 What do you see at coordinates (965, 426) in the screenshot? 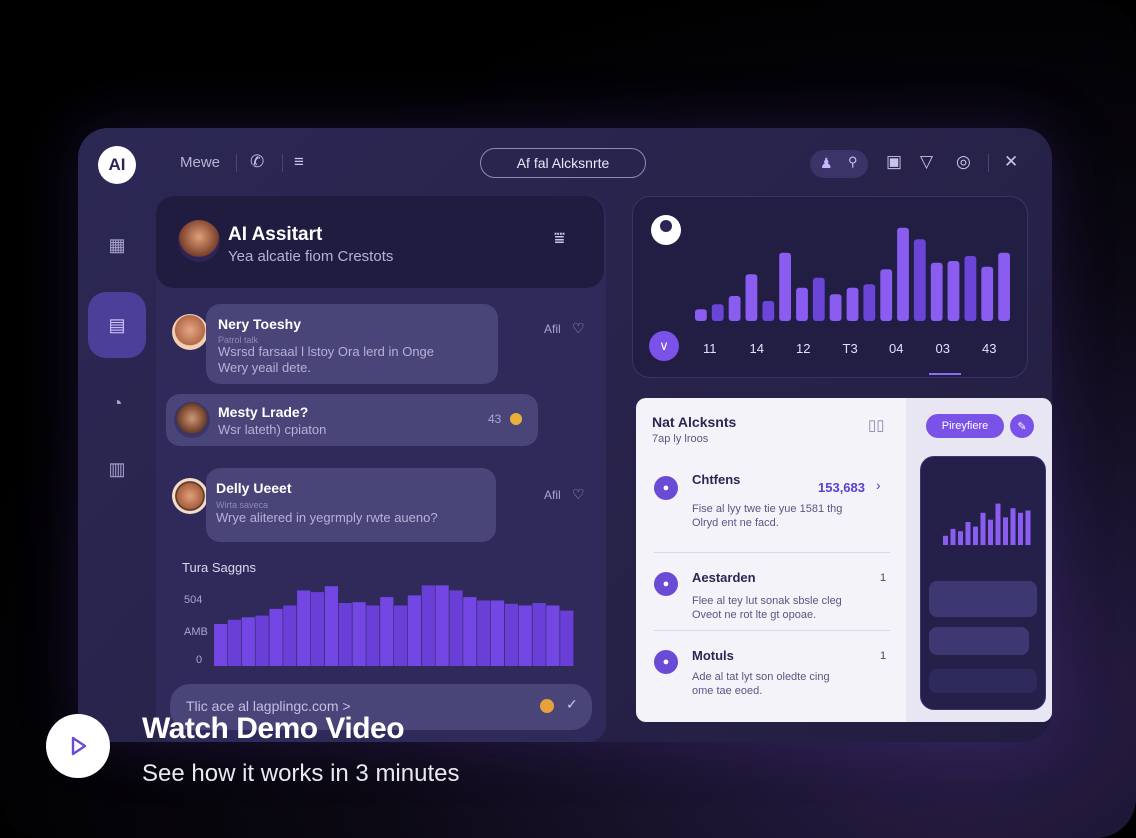
I see `primary-button: Pireyfiere` at bounding box center [965, 426].